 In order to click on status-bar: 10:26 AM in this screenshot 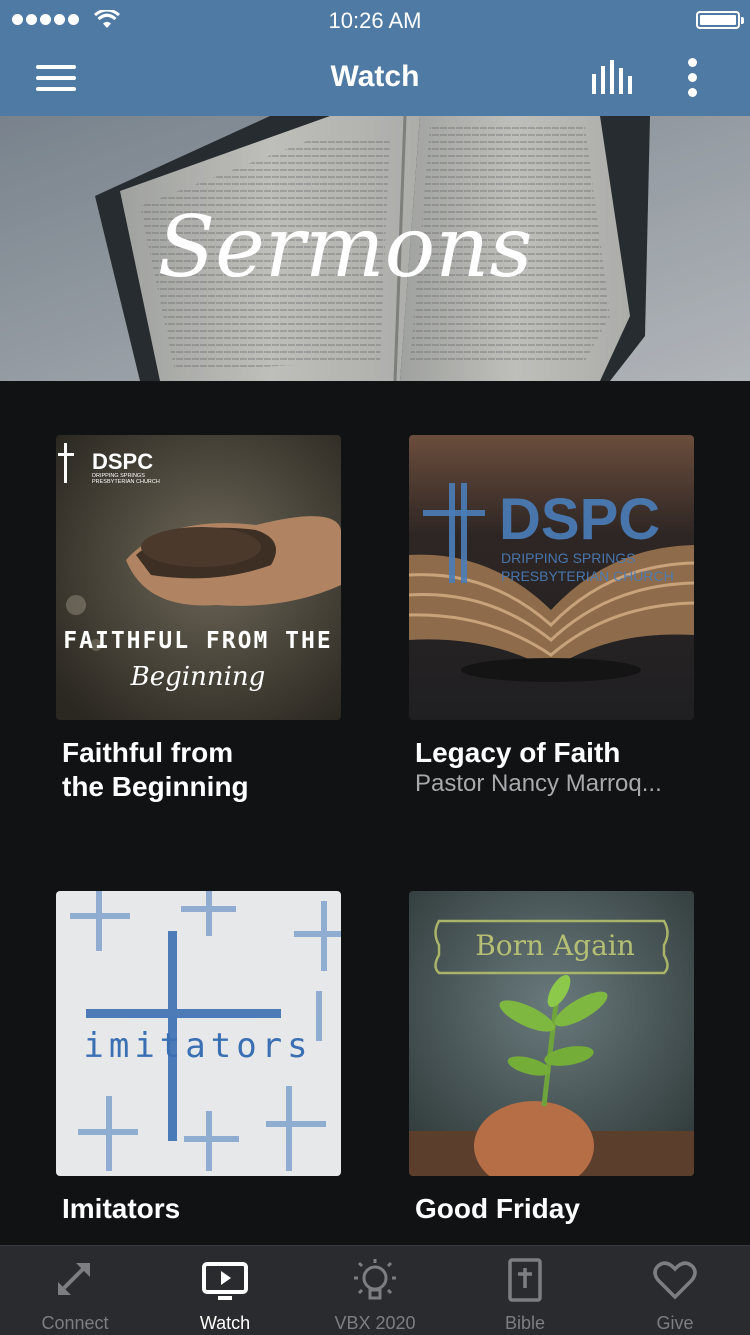, I will do `click(375, 20)`.